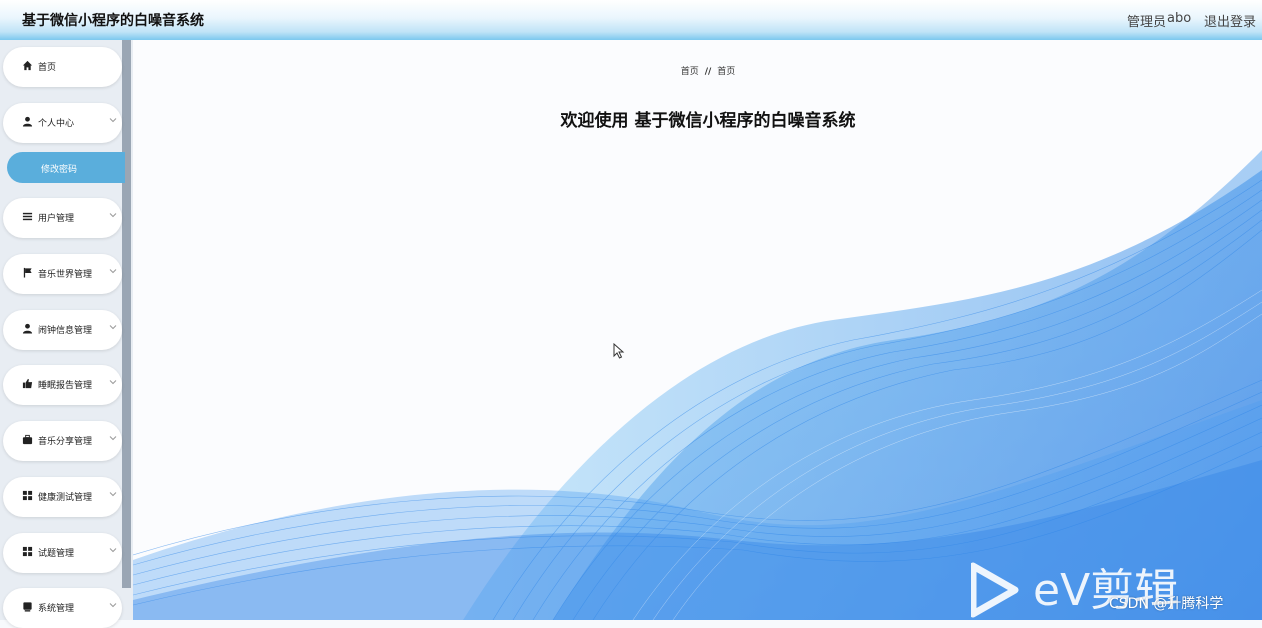  What do you see at coordinates (65, 331) in the screenshot?
I see `sidebar-item-label: 闹钟信息管理` at bounding box center [65, 331].